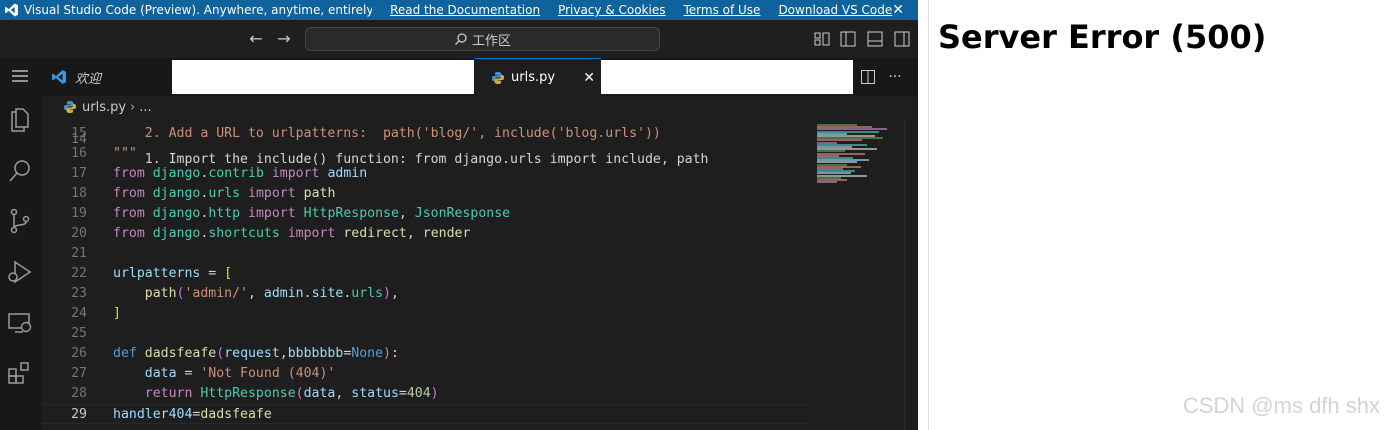 Image resolution: width=1386 pixels, height=430 pixels. What do you see at coordinates (79, 414) in the screenshot?
I see `line-number: 29` at bounding box center [79, 414].